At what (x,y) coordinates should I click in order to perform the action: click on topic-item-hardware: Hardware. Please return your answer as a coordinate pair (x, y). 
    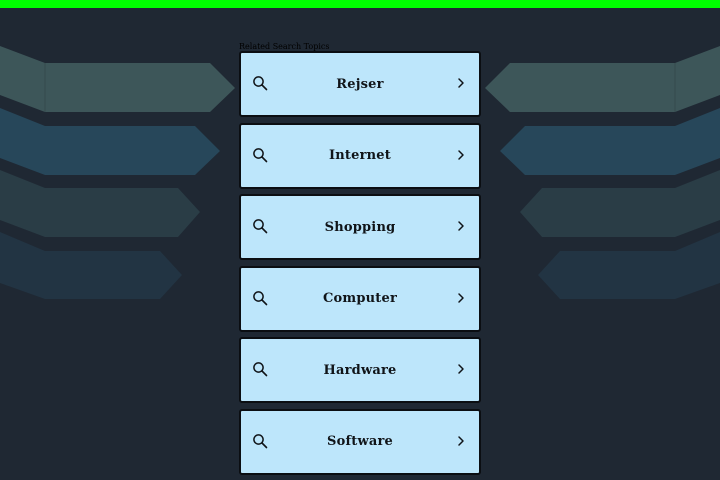
    Looking at the image, I should click on (360, 370).